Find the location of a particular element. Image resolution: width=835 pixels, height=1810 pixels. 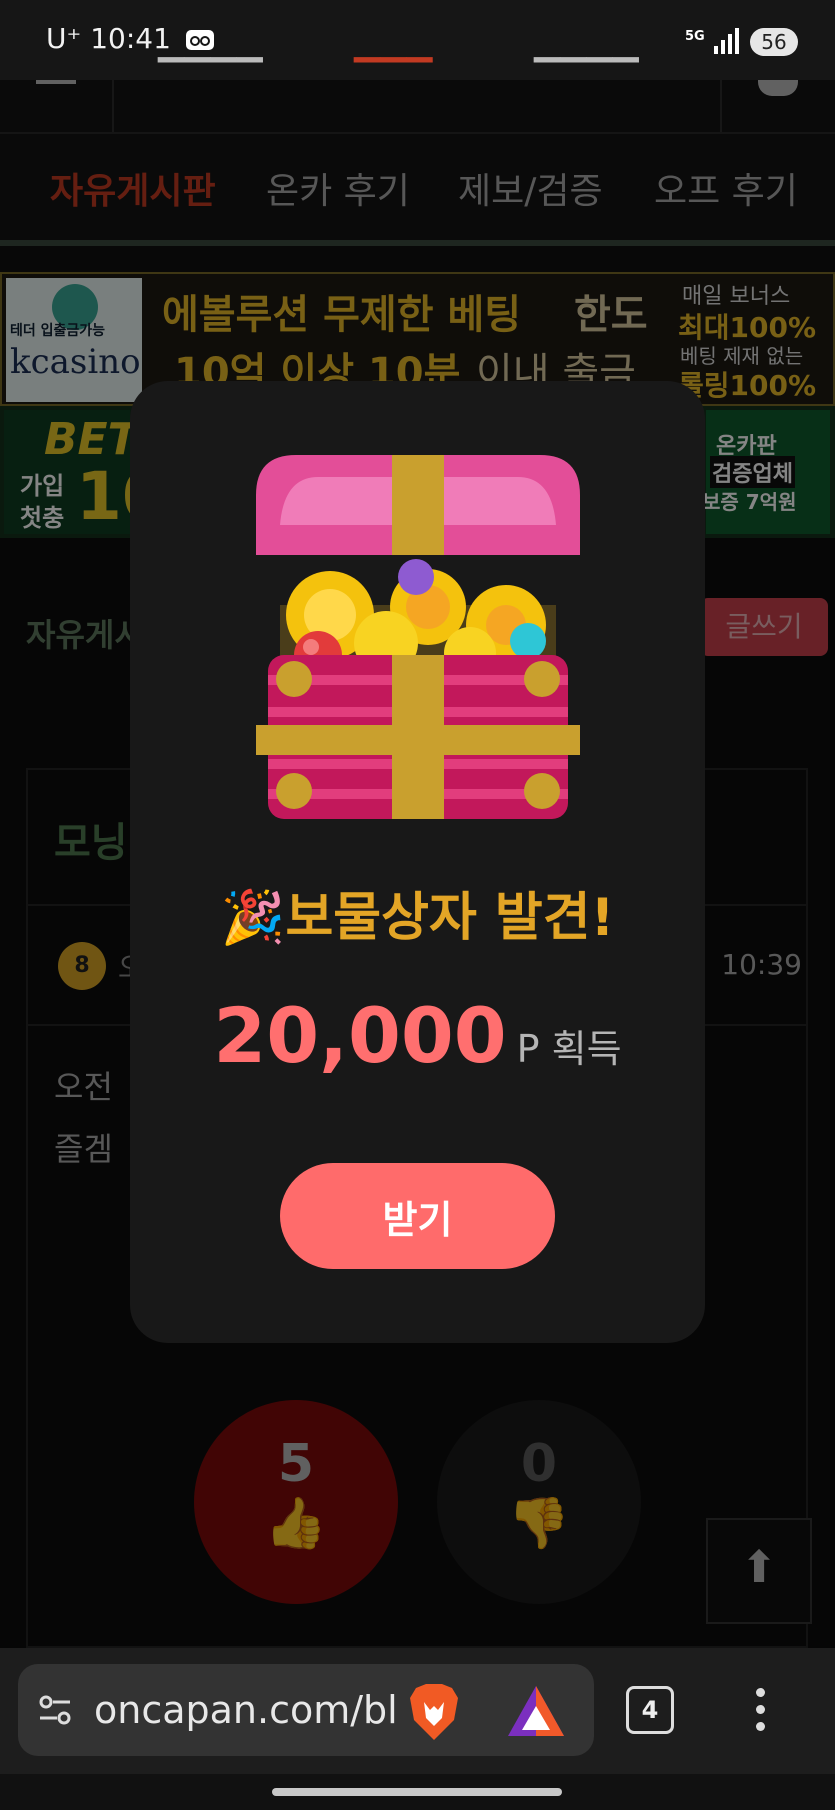

party-popper-icon: 🎉 is located at coordinates (253, 918).